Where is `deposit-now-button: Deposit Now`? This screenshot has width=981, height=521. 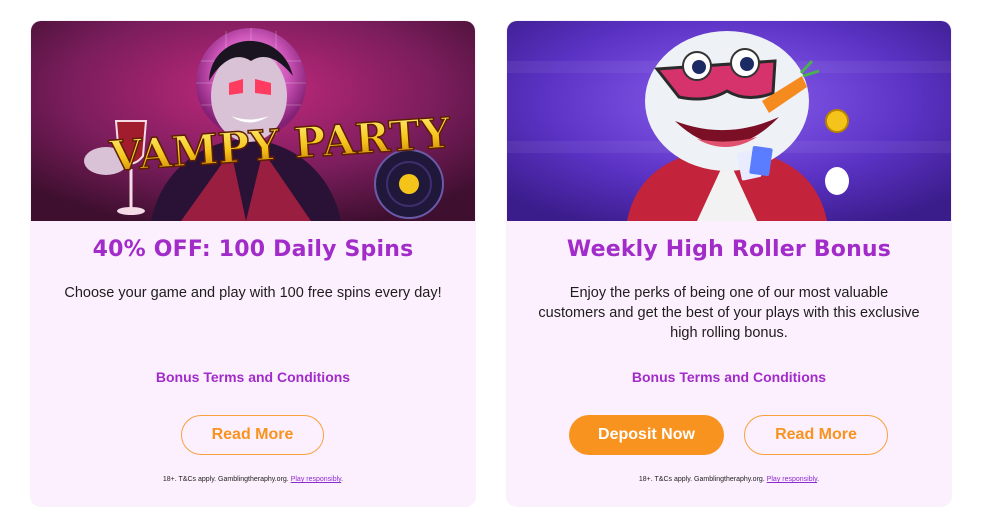
deposit-now-button: Deposit Now is located at coordinates (646, 435).